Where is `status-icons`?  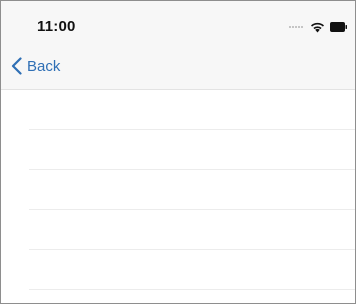
status-icons is located at coordinates (318, 27).